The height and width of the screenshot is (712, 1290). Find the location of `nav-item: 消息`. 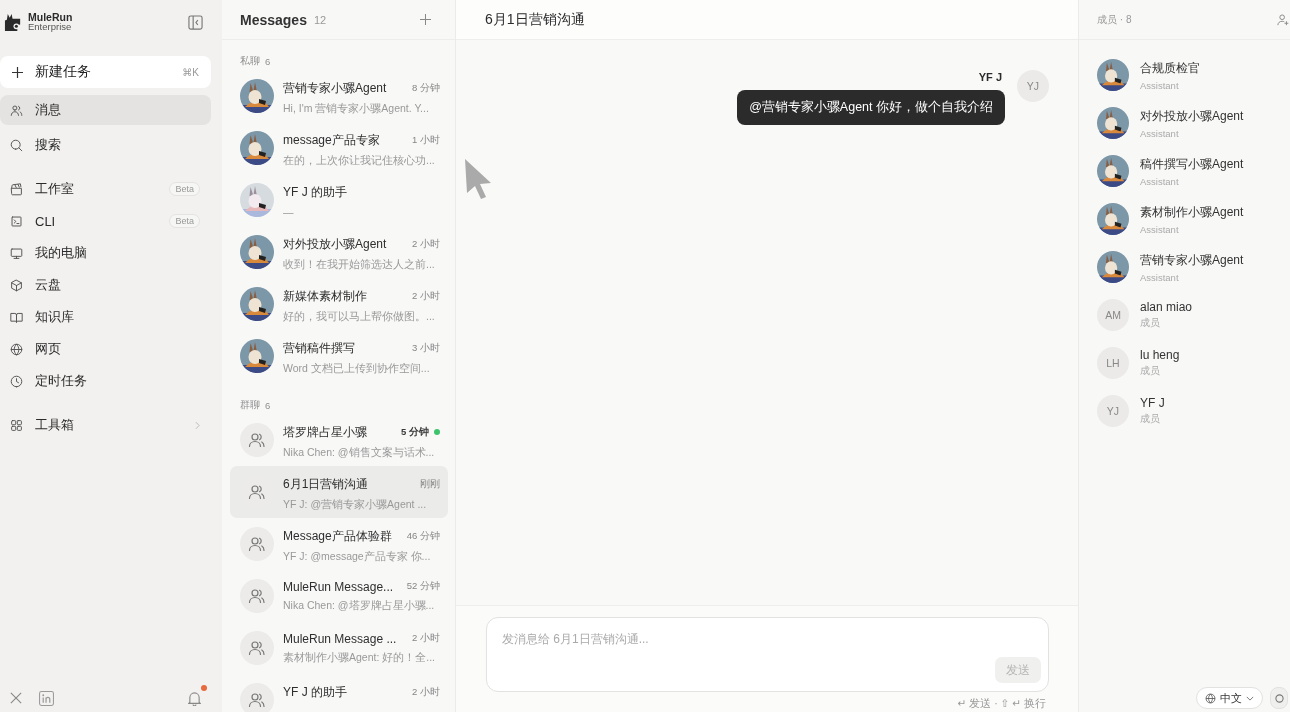

nav-item: 消息 is located at coordinates (105, 110).